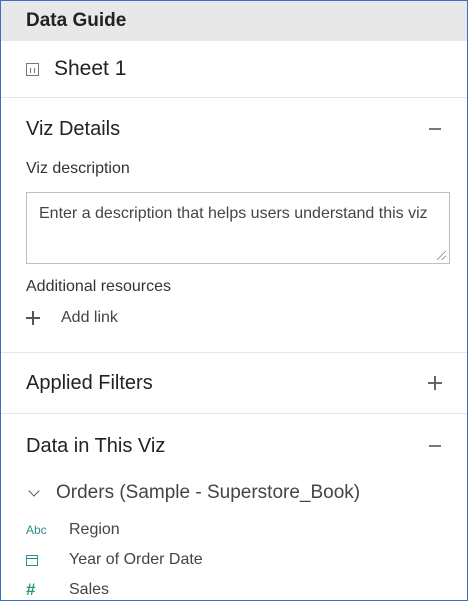  Describe the element at coordinates (32, 69) in the screenshot. I see `sheet-icon` at that location.